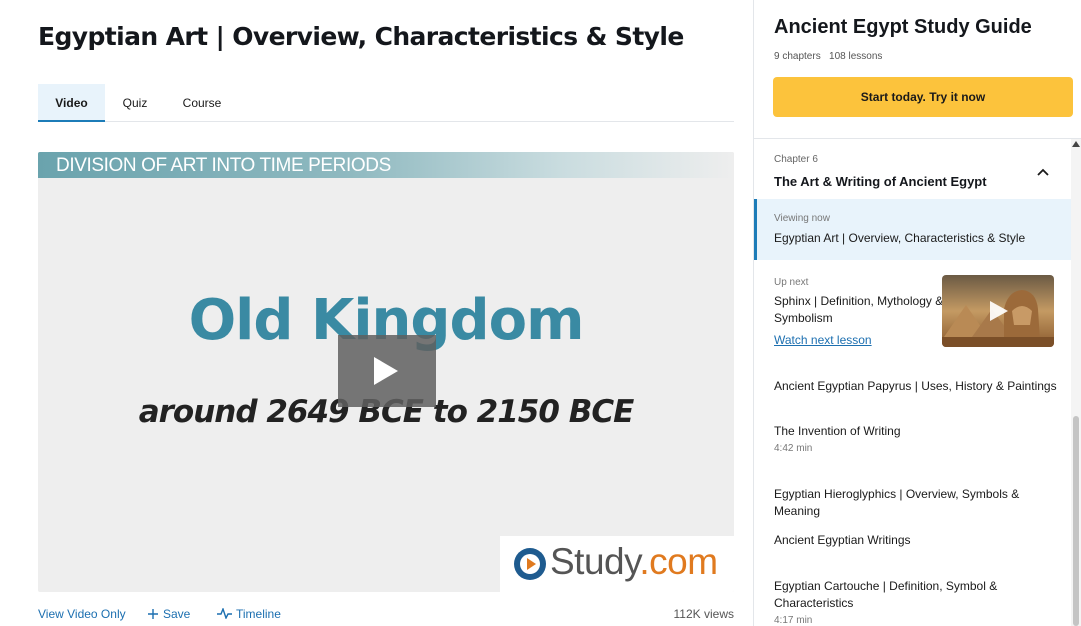  I want to click on up-next-thumbnail, so click(998, 311).